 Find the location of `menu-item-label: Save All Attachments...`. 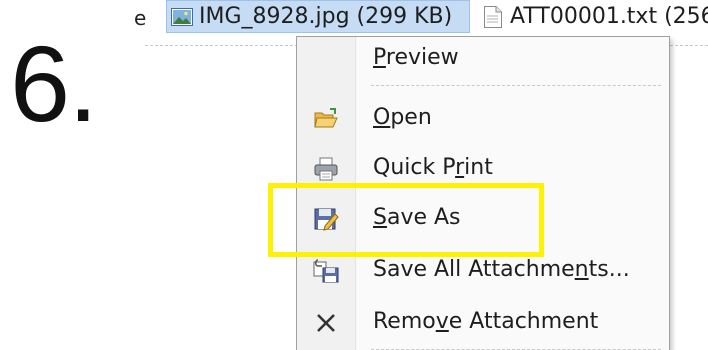

menu-item-label: Save All Attachments... is located at coordinates (501, 269).